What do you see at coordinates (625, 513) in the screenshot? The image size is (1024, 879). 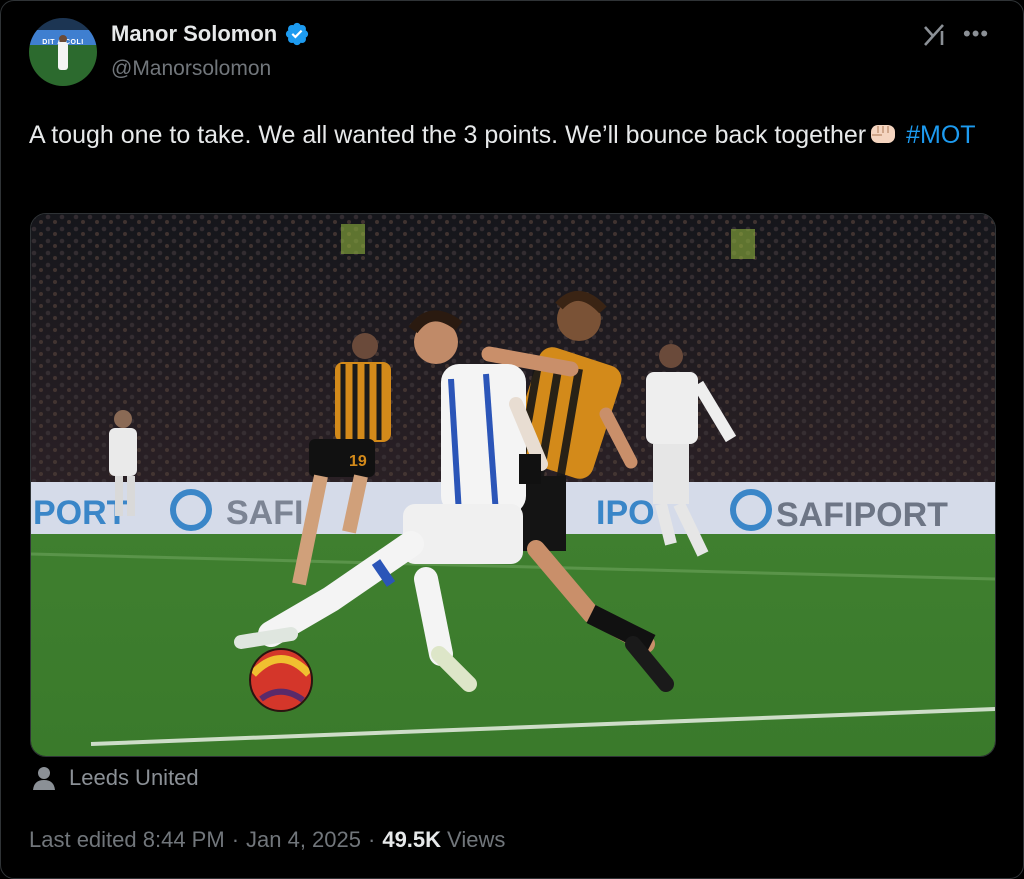 I see `ad-board-center-text: IPO` at bounding box center [625, 513].